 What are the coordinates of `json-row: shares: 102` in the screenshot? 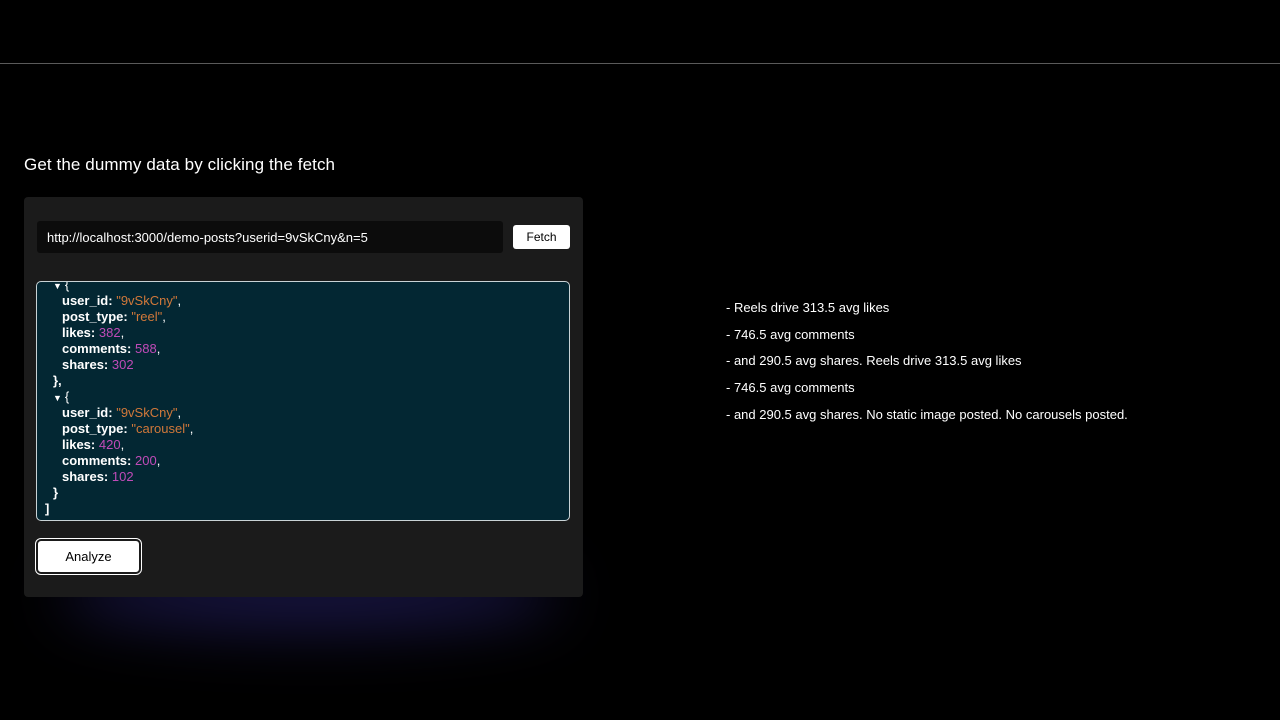 It's located at (98, 476).